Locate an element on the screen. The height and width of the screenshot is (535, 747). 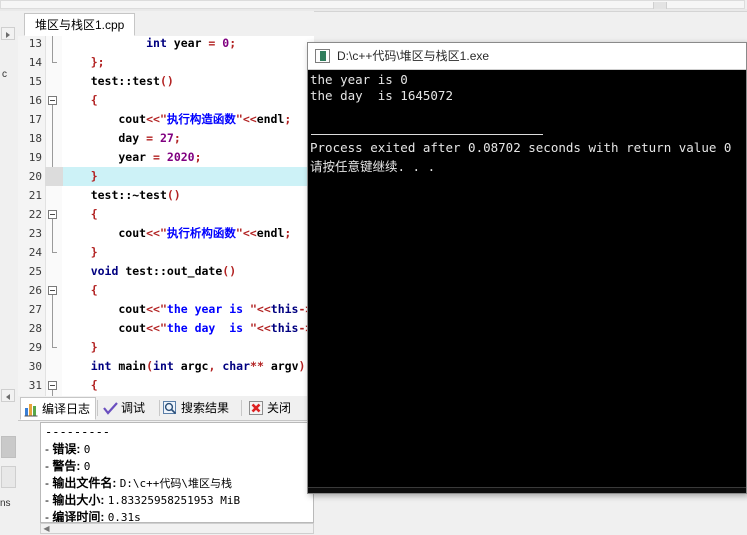
code-folding-margin is located at coordinates (54, 216).